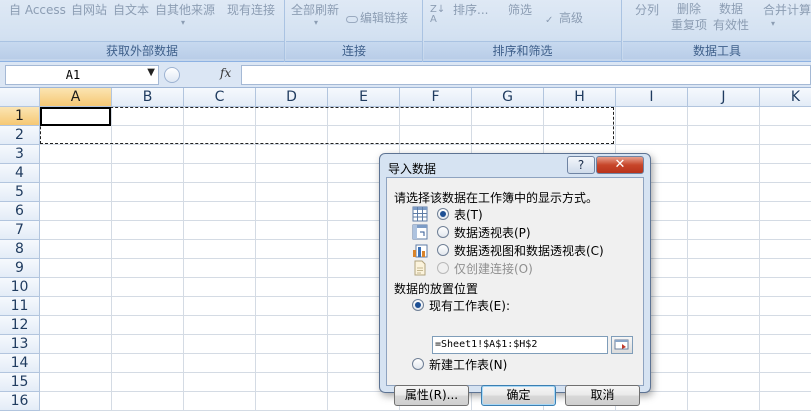 The height and width of the screenshot is (417, 811). I want to click on data-validation-button: 数据 有效性, so click(731, 17).